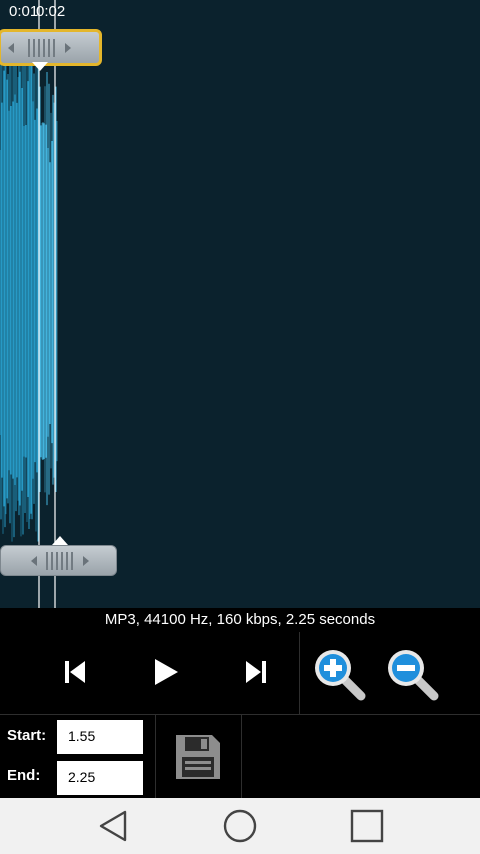 The width and height of the screenshot is (480, 854). What do you see at coordinates (412, 674) in the screenshot?
I see `zoom-out-icon` at bounding box center [412, 674].